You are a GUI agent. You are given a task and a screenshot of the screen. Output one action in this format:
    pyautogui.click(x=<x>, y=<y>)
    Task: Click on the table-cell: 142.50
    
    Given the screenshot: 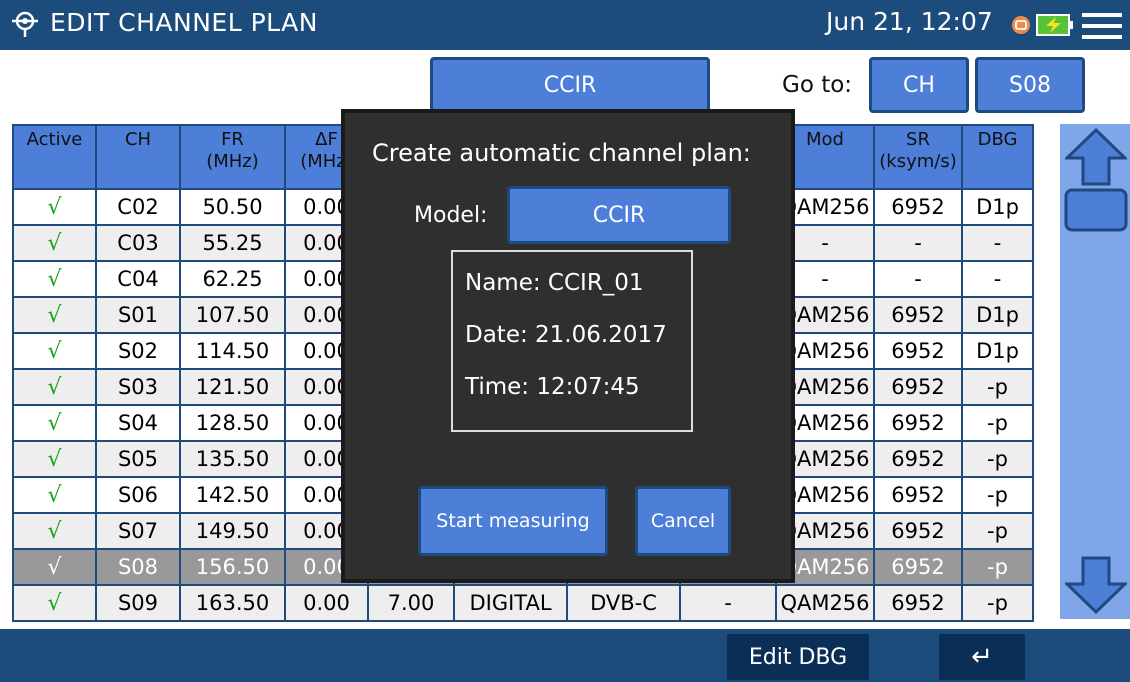 What is the action you would take?
    pyautogui.click(x=232, y=495)
    